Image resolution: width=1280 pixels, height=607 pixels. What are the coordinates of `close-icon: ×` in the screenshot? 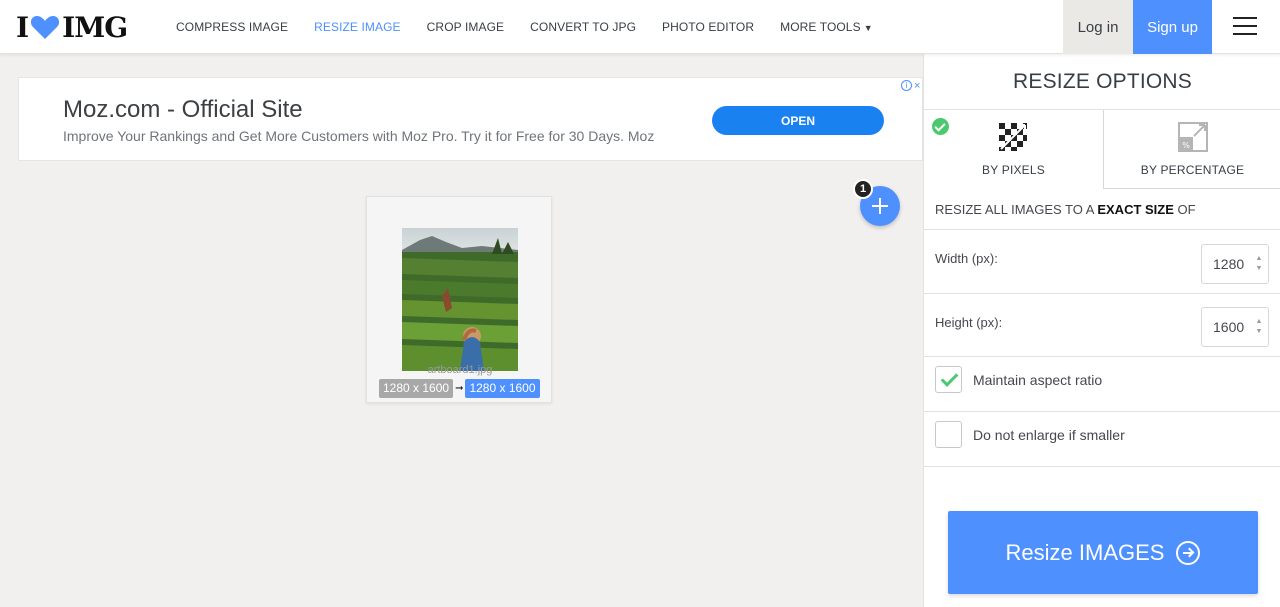 It's located at (917, 86).